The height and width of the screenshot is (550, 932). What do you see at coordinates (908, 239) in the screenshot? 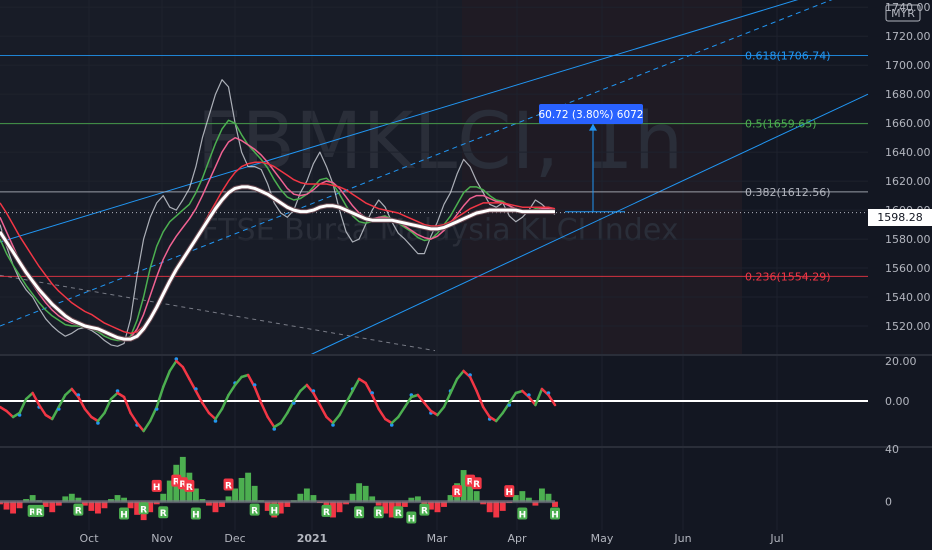
I see `price-tick-label: 1580.00` at bounding box center [908, 239].